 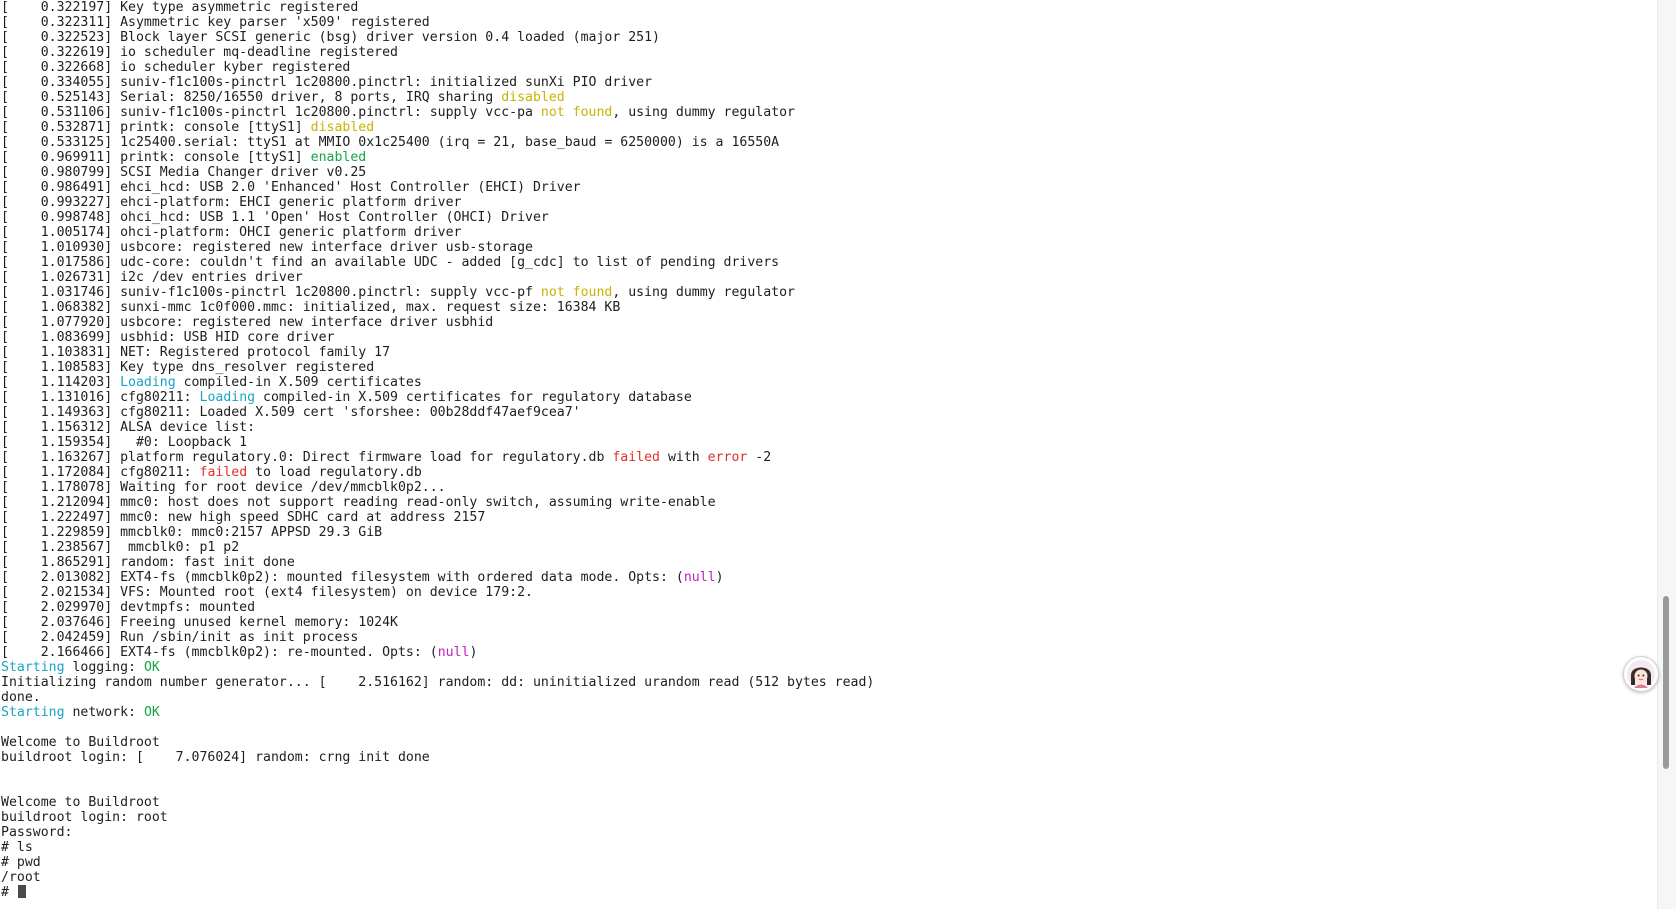 I want to click on terminal-line: /root, so click(x=829, y=877).